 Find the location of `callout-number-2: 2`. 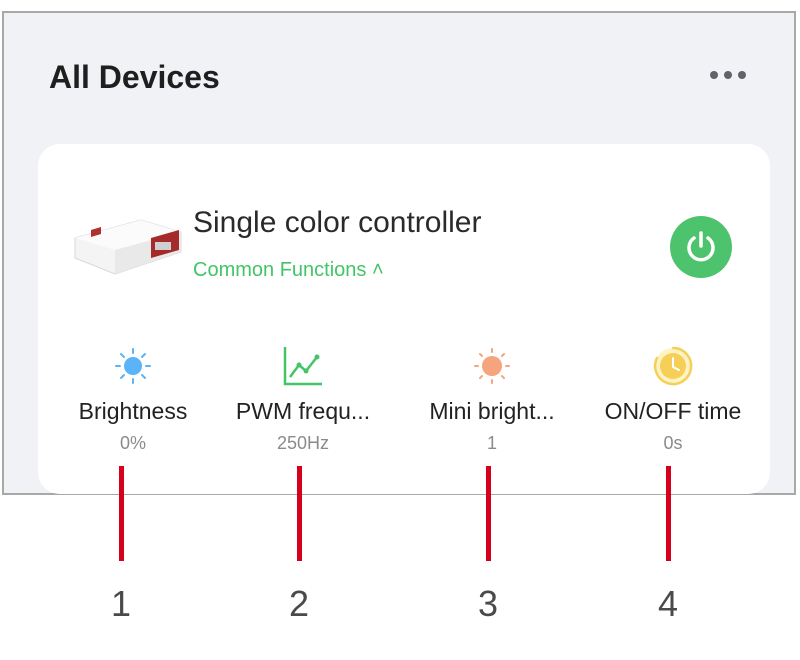

callout-number-2: 2 is located at coordinates (299, 603).